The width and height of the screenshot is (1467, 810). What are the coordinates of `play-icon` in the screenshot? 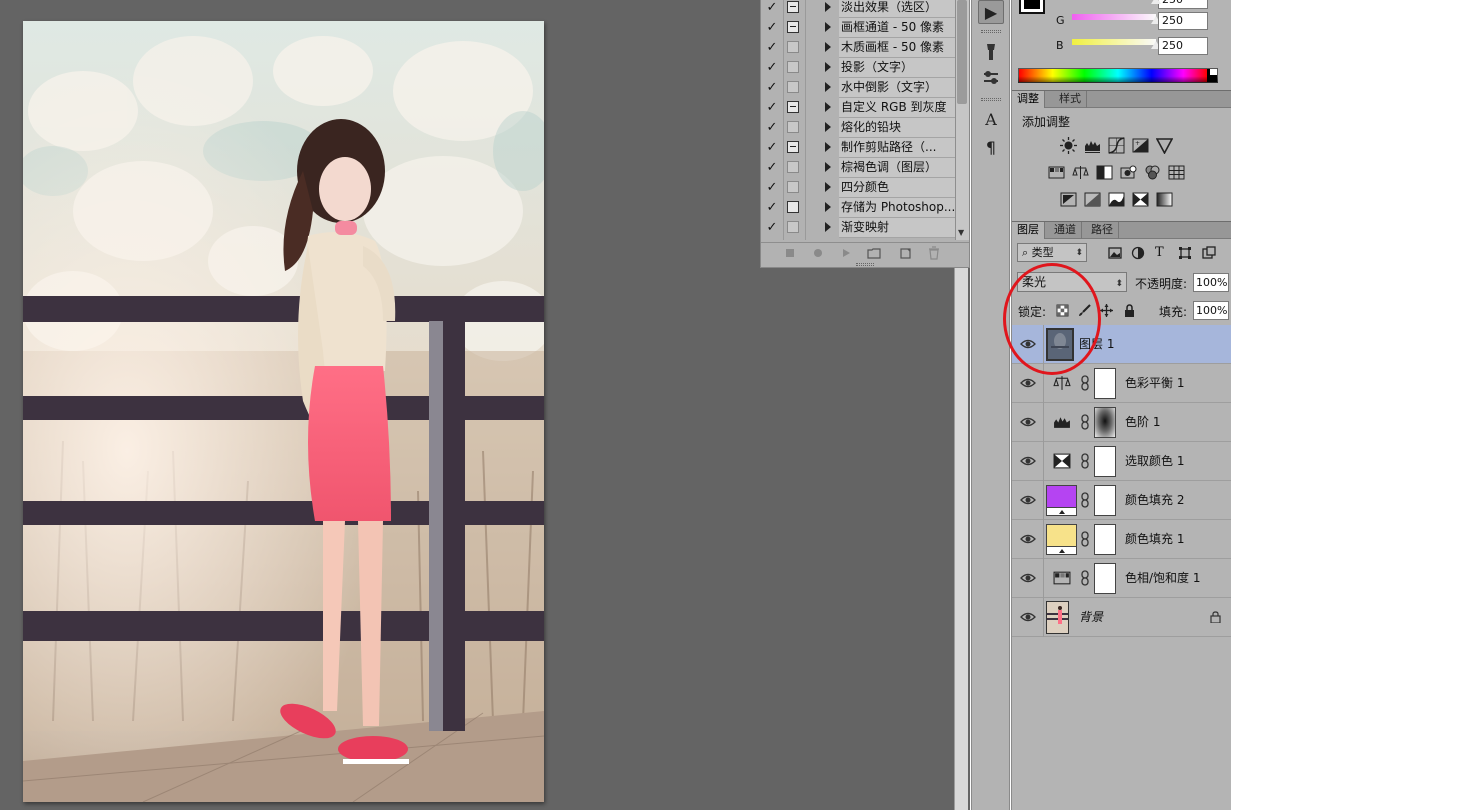 It's located at (846, 253).